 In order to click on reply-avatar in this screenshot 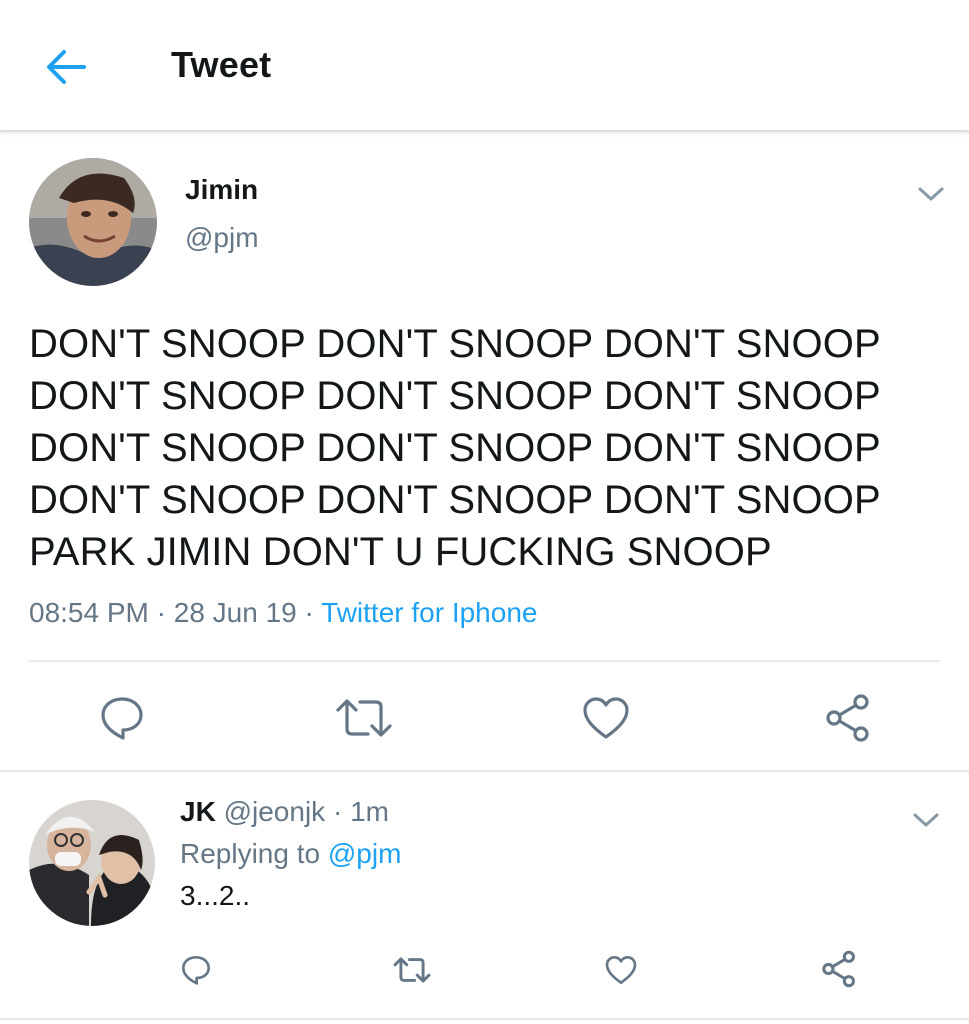, I will do `click(92, 863)`.